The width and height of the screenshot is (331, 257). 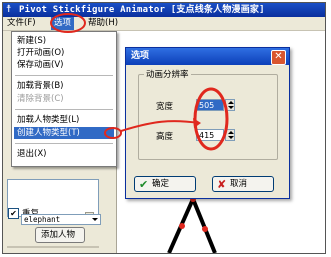 What do you see at coordinates (197, 123) in the screenshot?
I see `annotation-arrowhead` at bounding box center [197, 123].